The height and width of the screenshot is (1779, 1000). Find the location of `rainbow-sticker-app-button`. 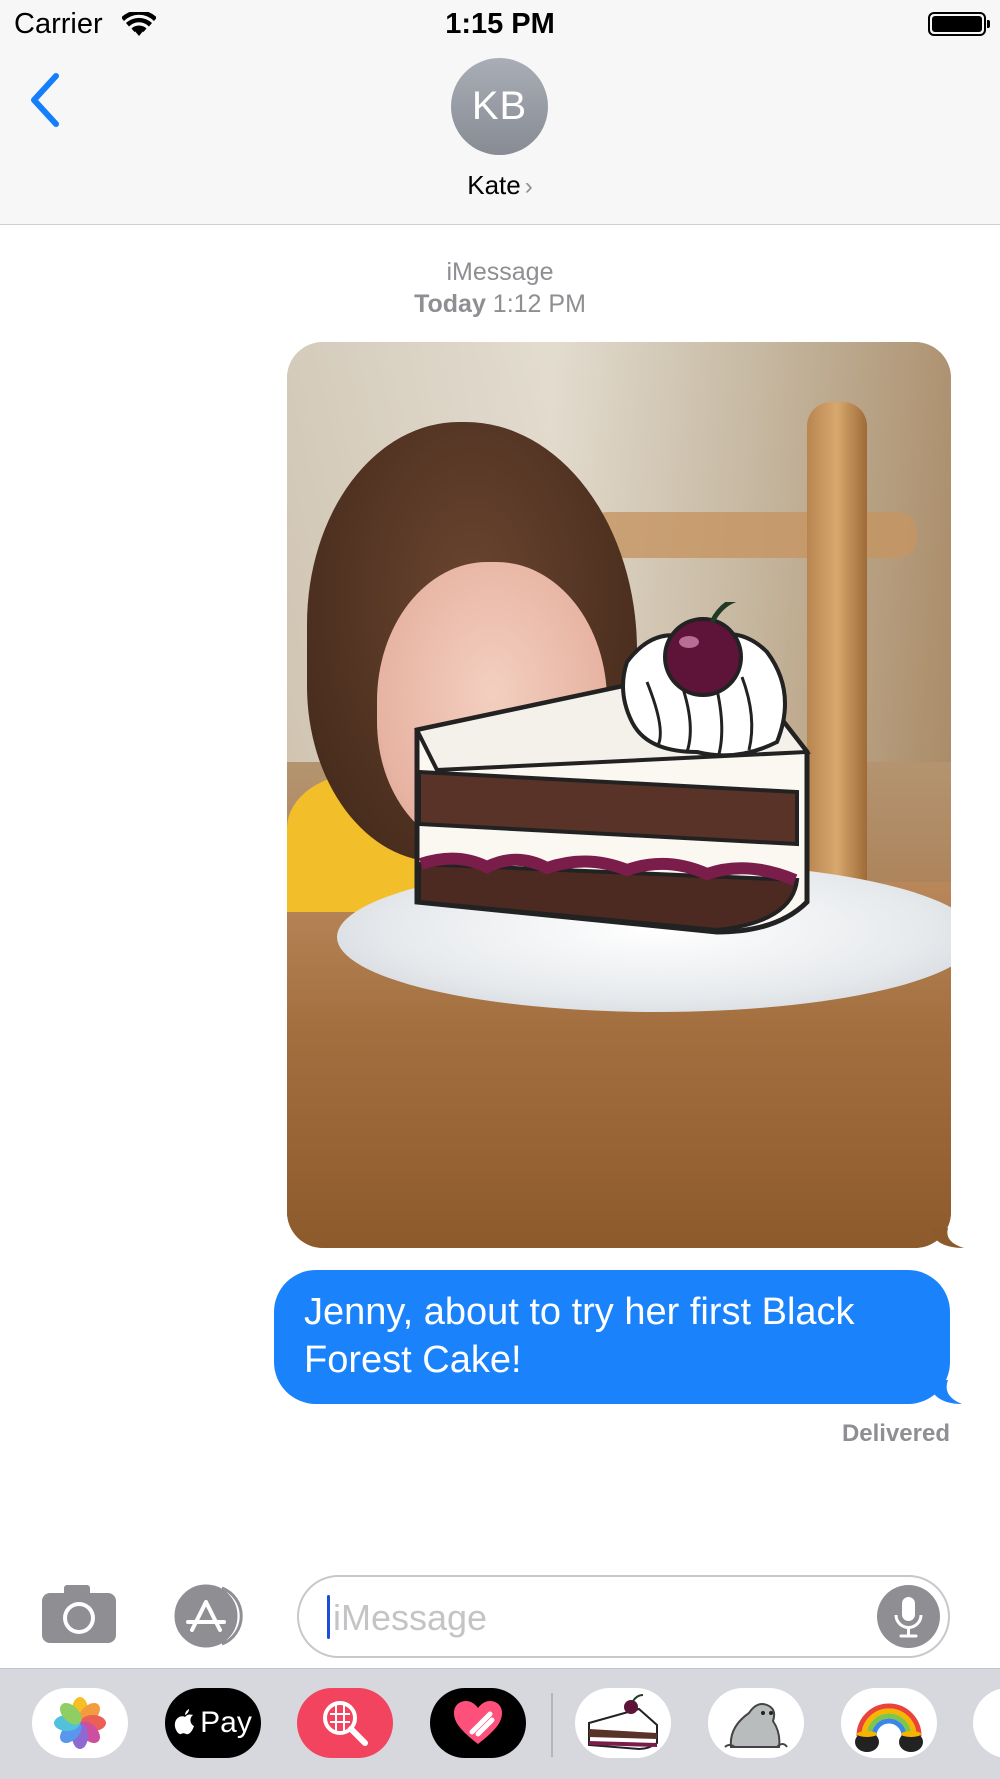

rainbow-sticker-app-button is located at coordinates (889, 1723).